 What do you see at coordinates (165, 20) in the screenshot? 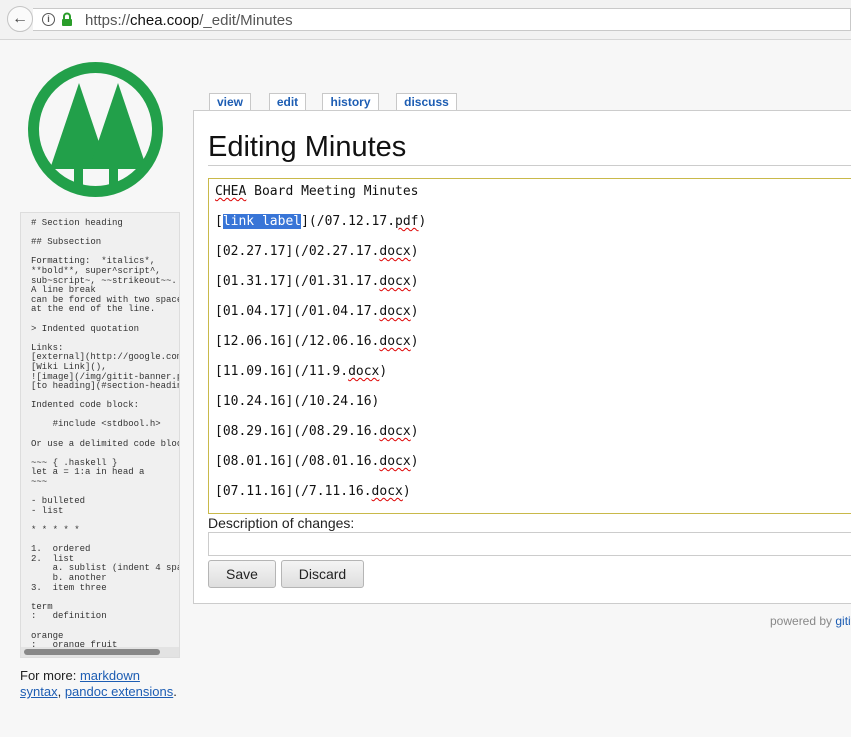
I see `url-host: chea.coop` at bounding box center [165, 20].